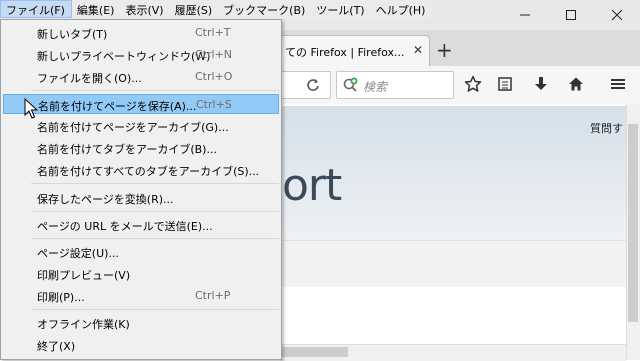 Image resolution: width=640 pixels, height=361 pixels. I want to click on download-icon, so click(541, 83).